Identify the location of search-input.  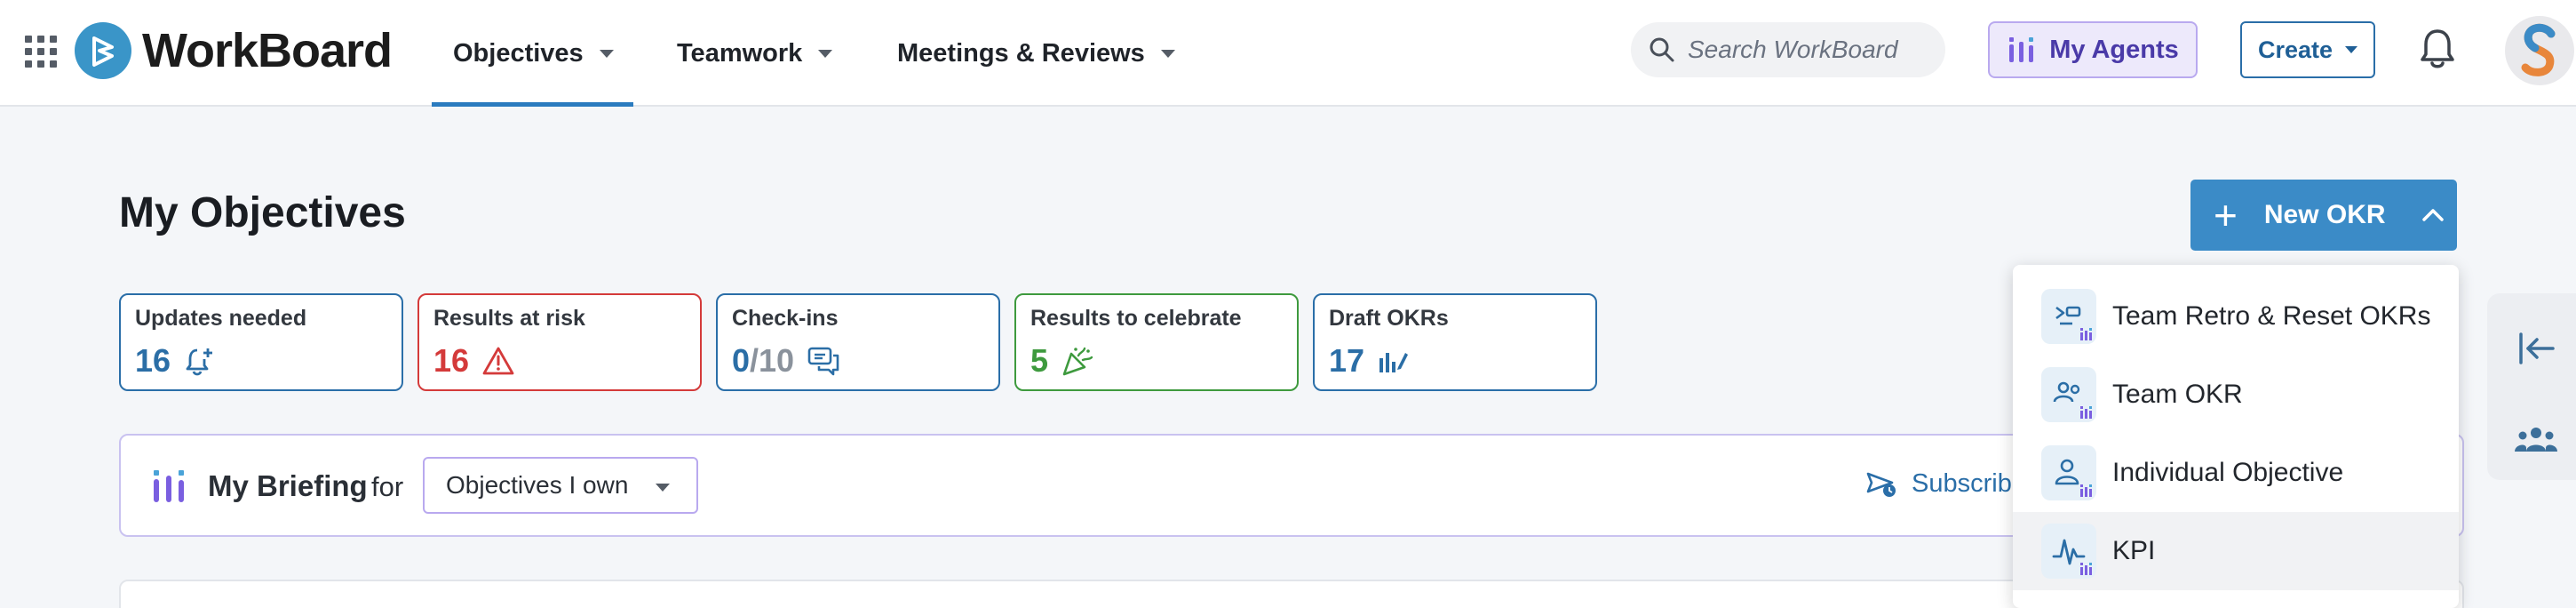
(1816, 50).